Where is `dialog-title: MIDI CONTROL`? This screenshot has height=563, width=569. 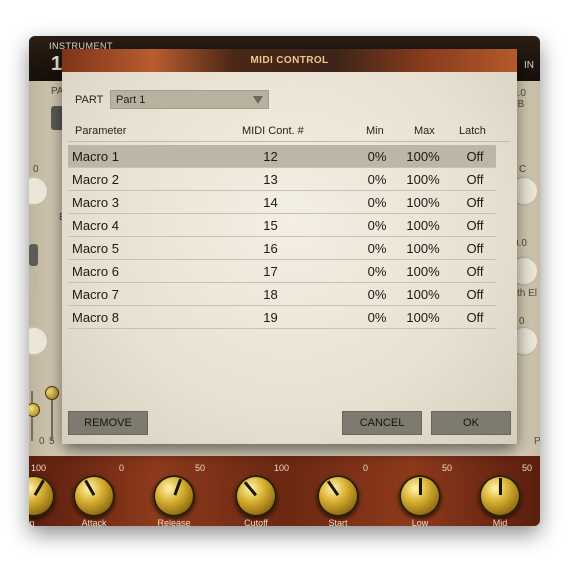
dialog-title: MIDI CONTROL is located at coordinates (289, 60).